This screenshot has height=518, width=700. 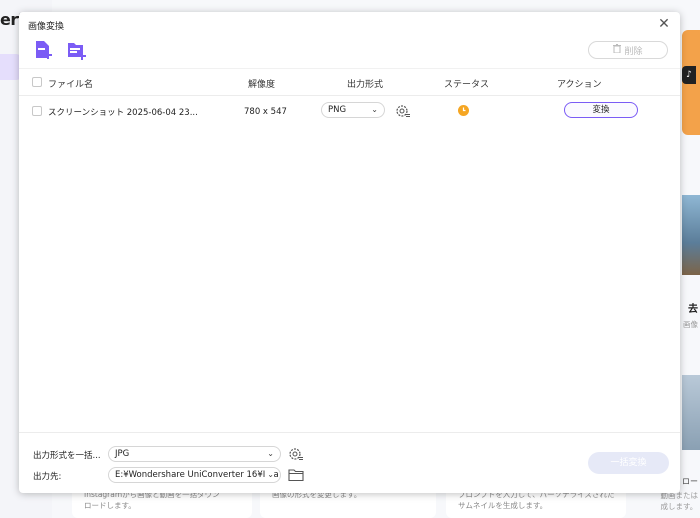 I want to click on delete-label: 削除, so click(x=633, y=51).